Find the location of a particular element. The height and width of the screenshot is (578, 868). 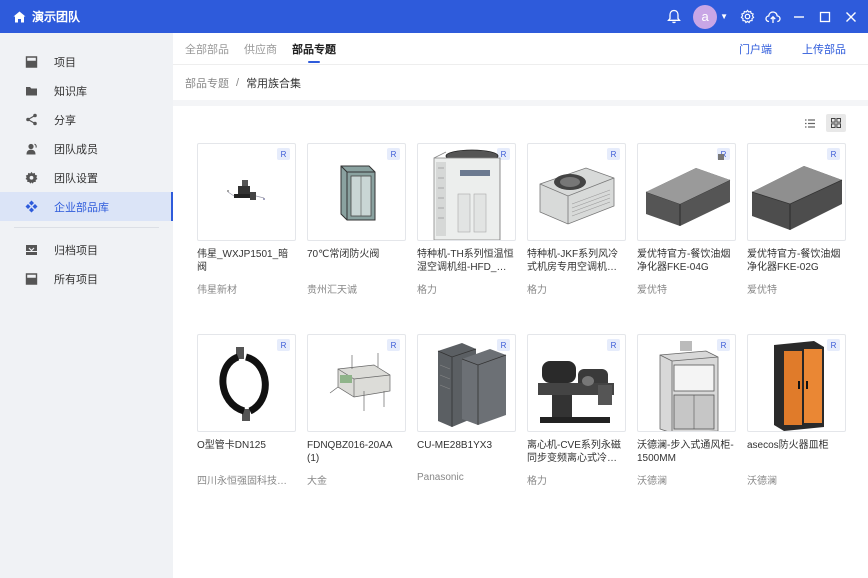

breadcrumb: 部品专题 / 常用族合集 is located at coordinates (520, 82).